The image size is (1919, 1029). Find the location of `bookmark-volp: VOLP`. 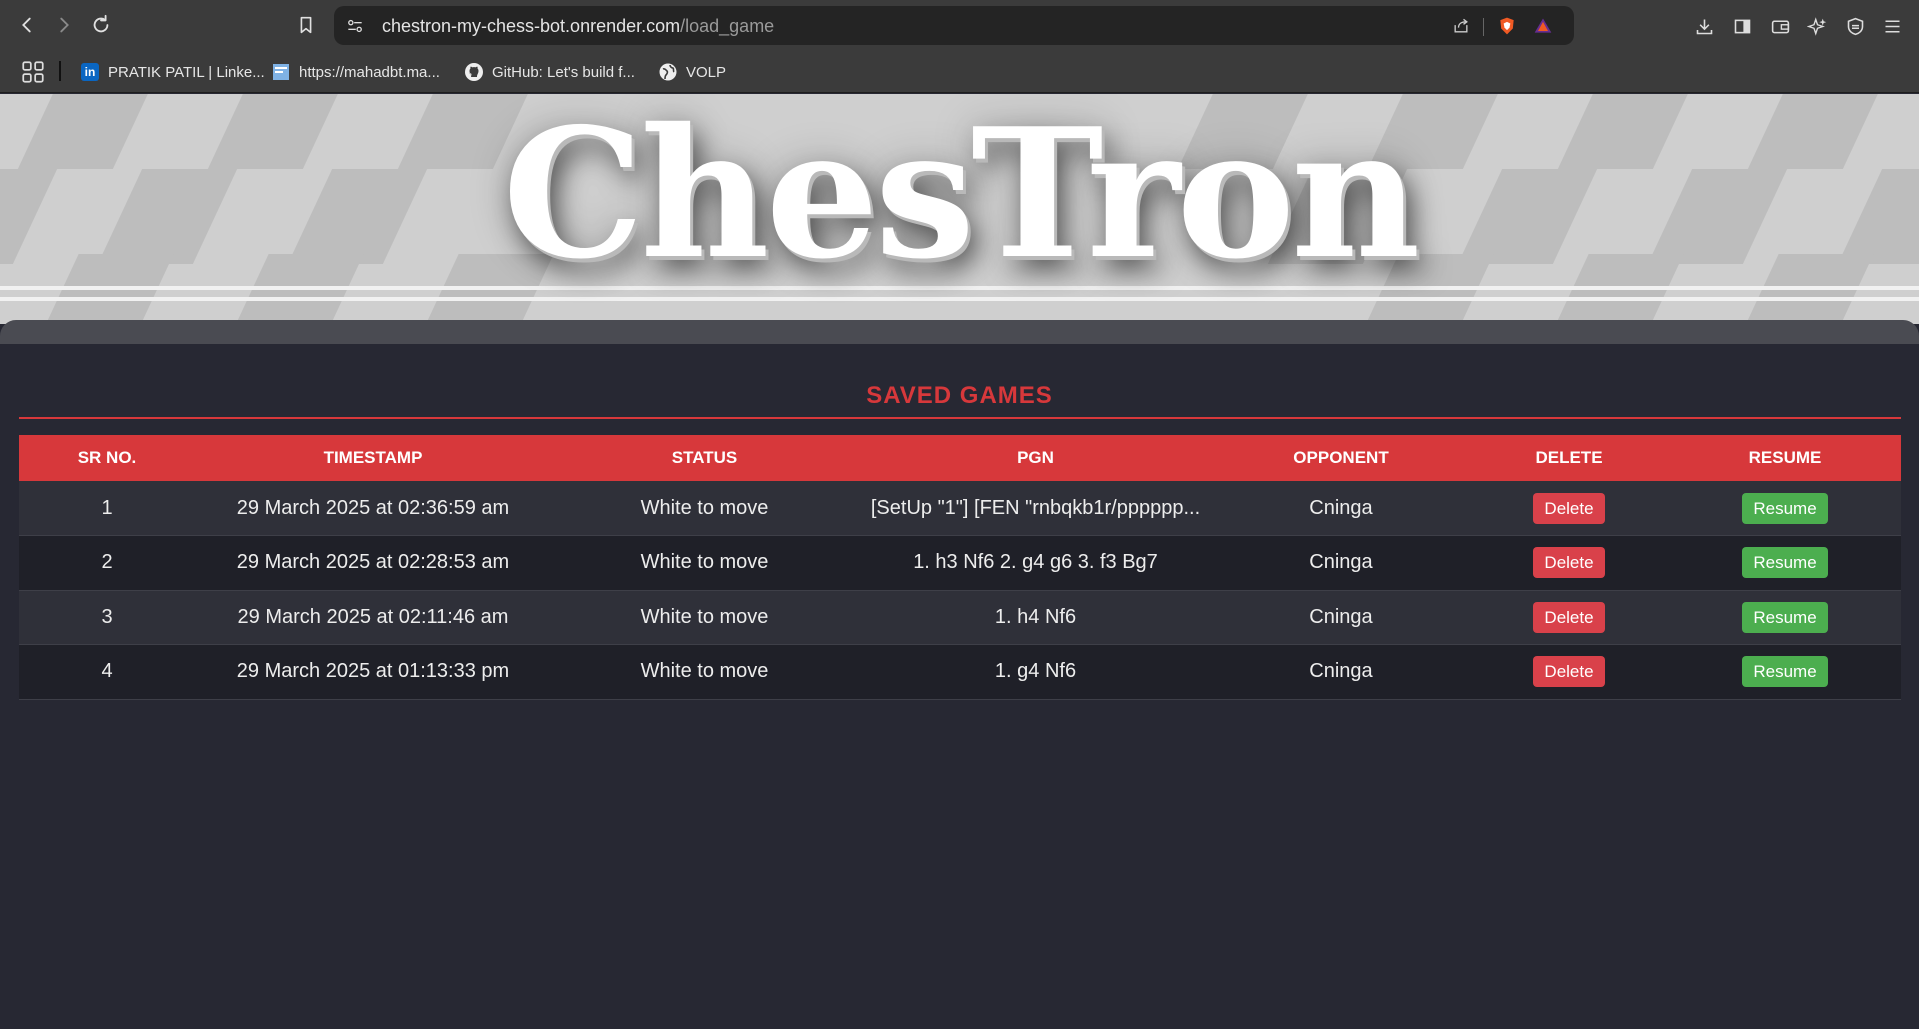

bookmark-volp: VOLP is located at coordinates (692, 72).